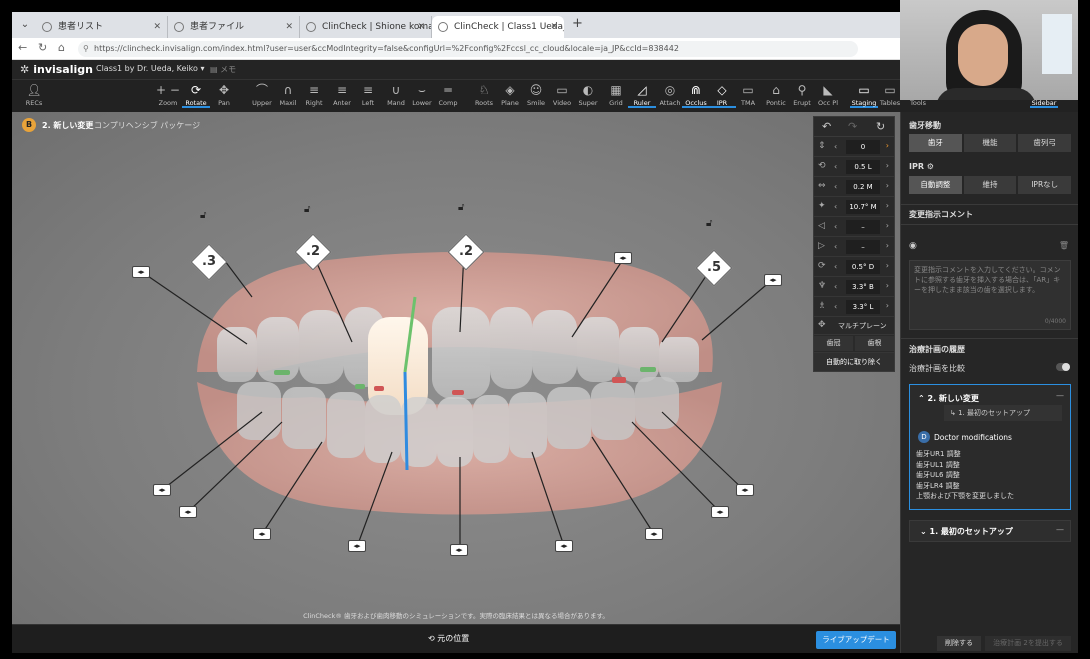  What do you see at coordinates (577, 23) in the screenshot?
I see `new-tab-button: +` at bounding box center [577, 23].